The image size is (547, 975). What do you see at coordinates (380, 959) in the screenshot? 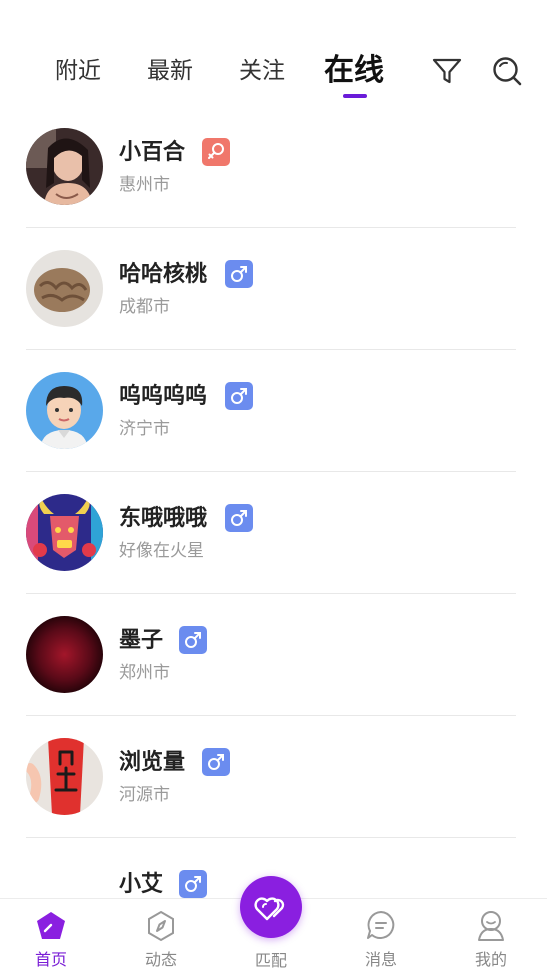
I see `nav-messages-label: 消息` at bounding box center [380, 959].